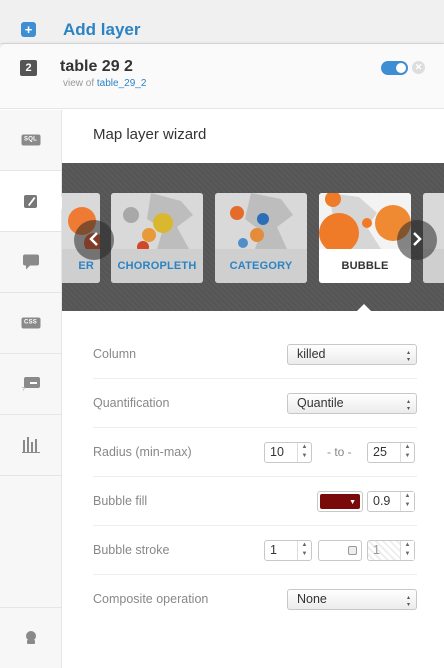 This screenshot has width=444, height=668. I want to click on composite-select: None, so click(352, 599).